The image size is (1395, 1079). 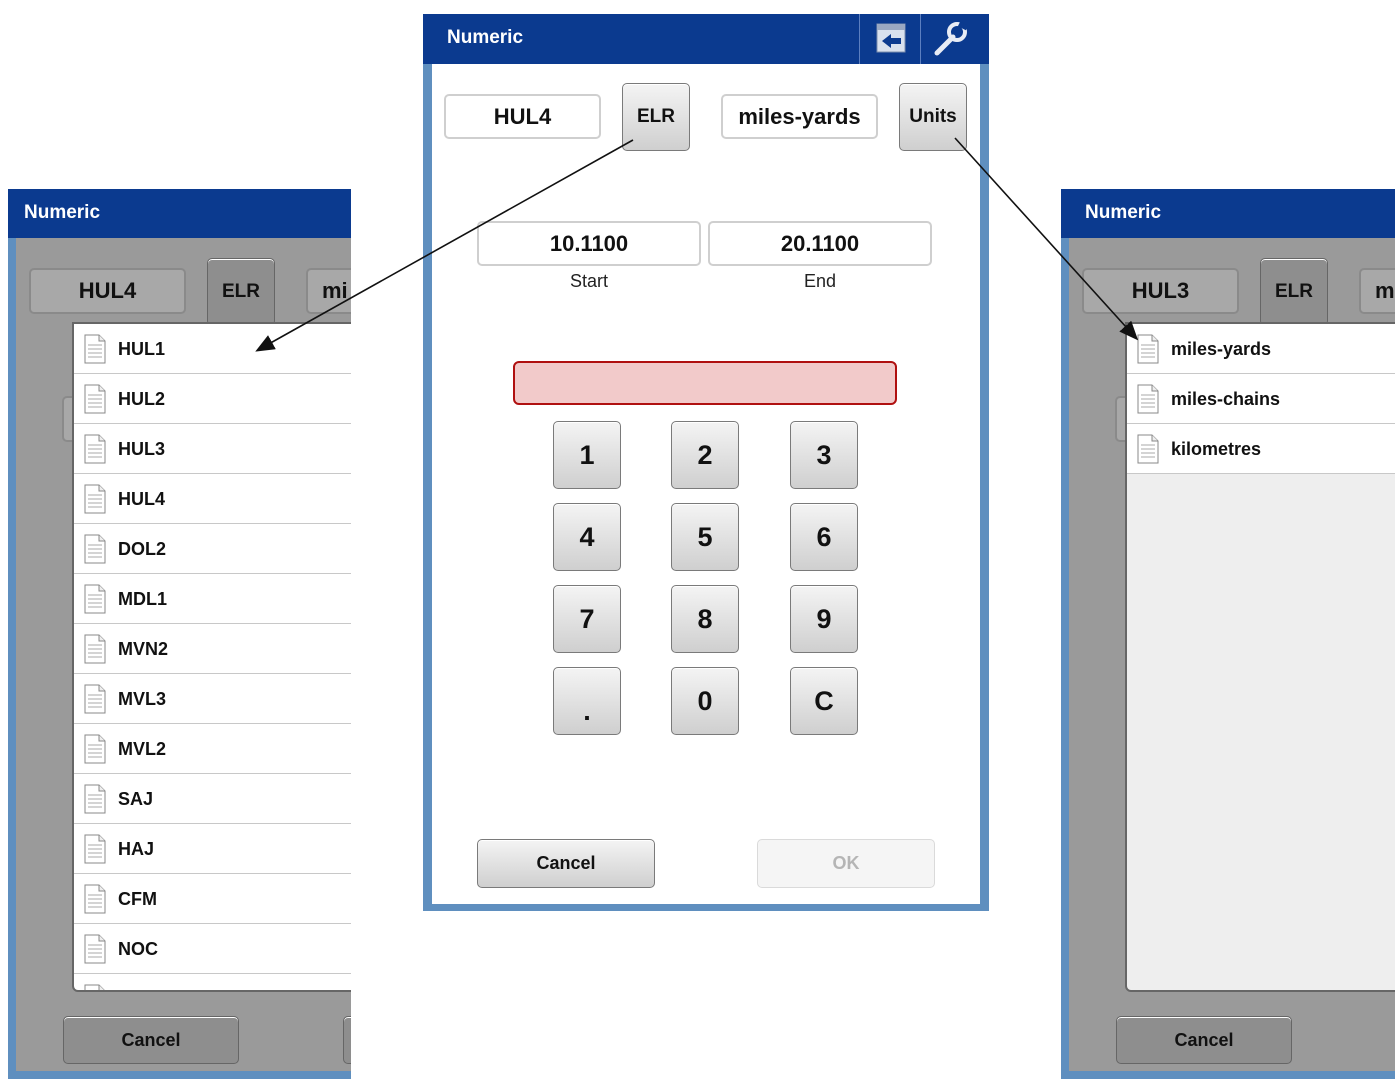 What do you see at coordinates (1377, 291) in the screenshot?
I see `right-units-field: m` at bounding box center [1377, 291].